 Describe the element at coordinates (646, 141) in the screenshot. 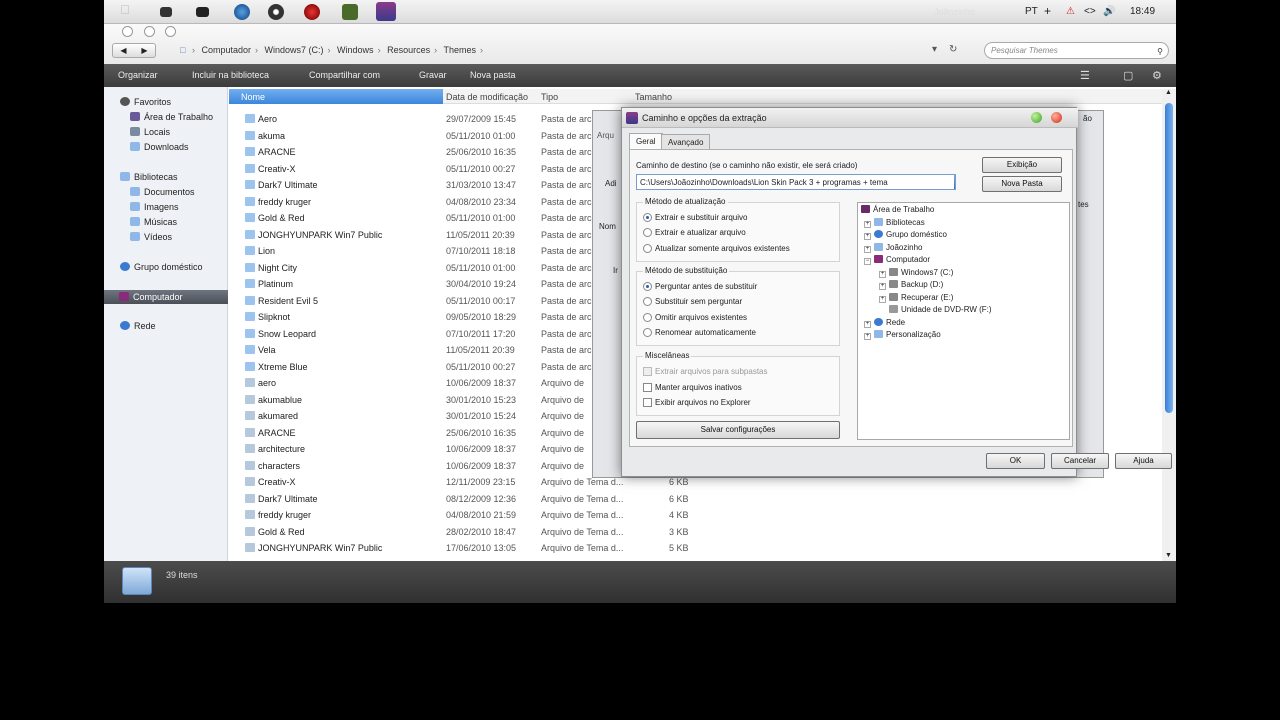

I see `tab-geral: Geral` at that location.